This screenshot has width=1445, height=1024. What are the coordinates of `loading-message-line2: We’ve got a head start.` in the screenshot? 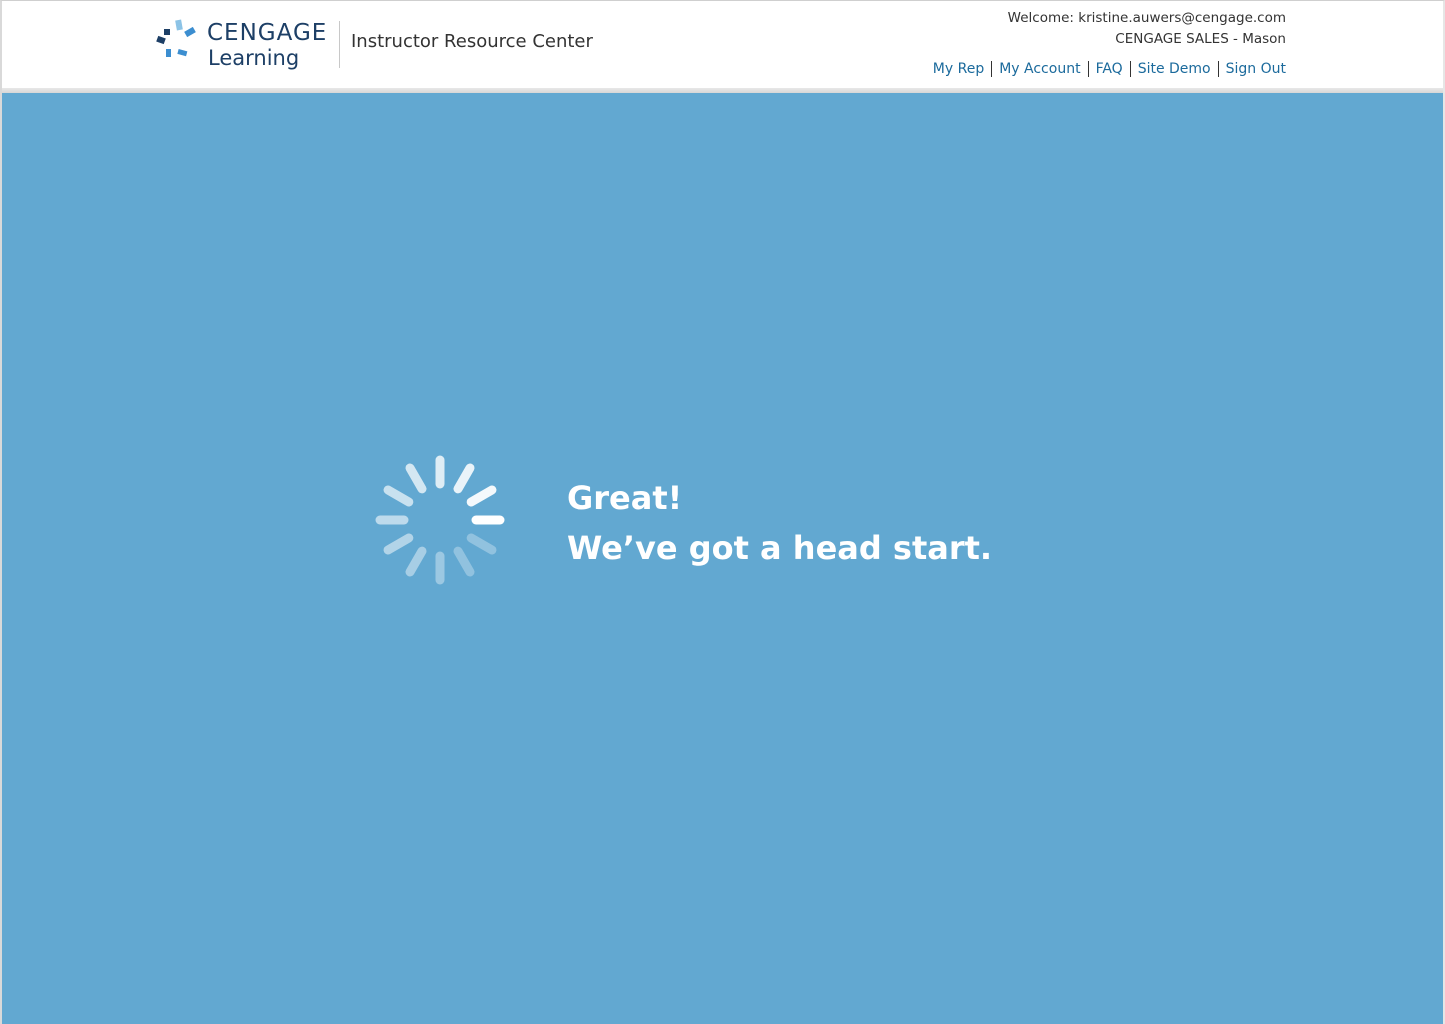 It's located at (780, 548).